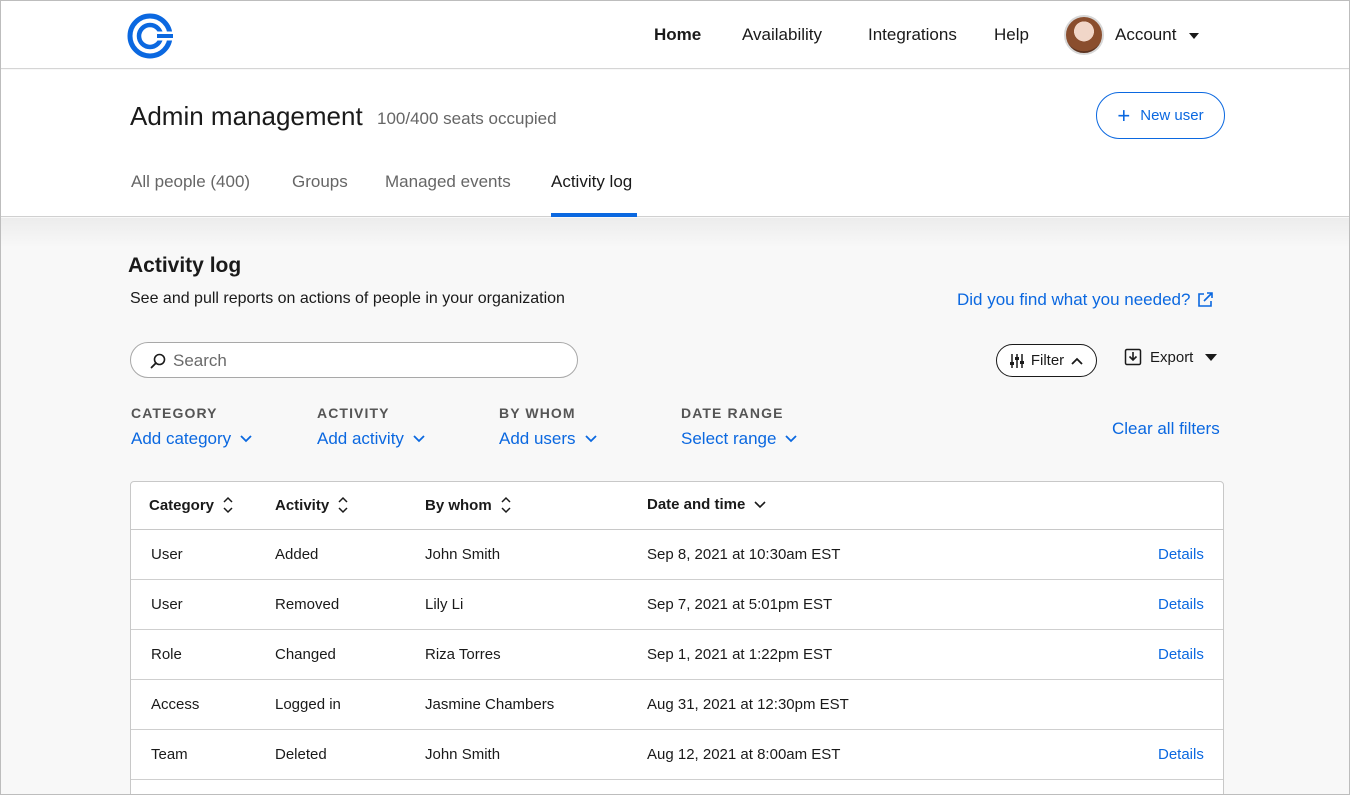 Image resolution: width=1350 pixels, height=795 pixels. I want to click on chevron-up-icon, so click(1077, 361).